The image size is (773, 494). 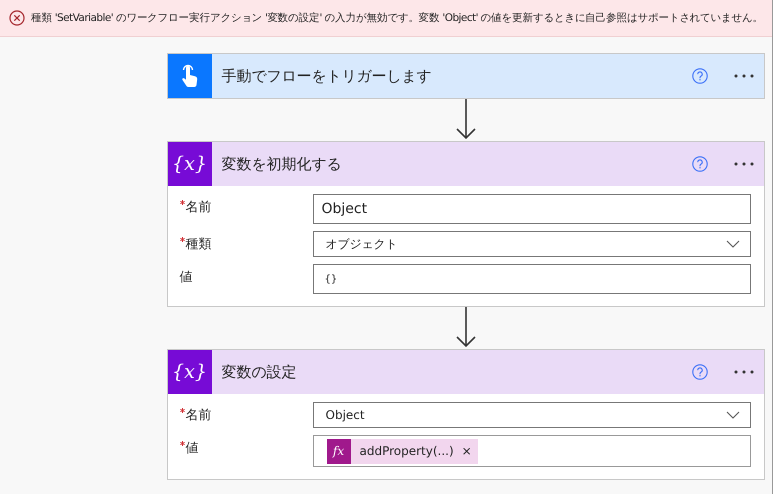 I want to click on card-header: {x} 変数の設定, so click(x=466, y=372).